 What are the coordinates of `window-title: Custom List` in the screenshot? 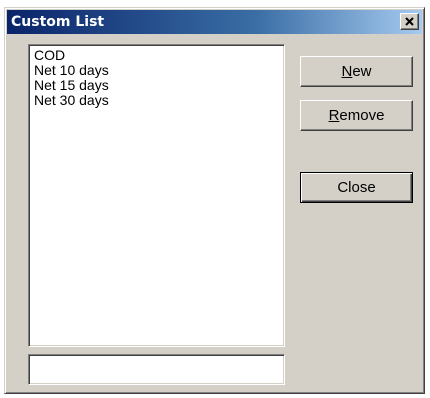 It's located at (58, 22).